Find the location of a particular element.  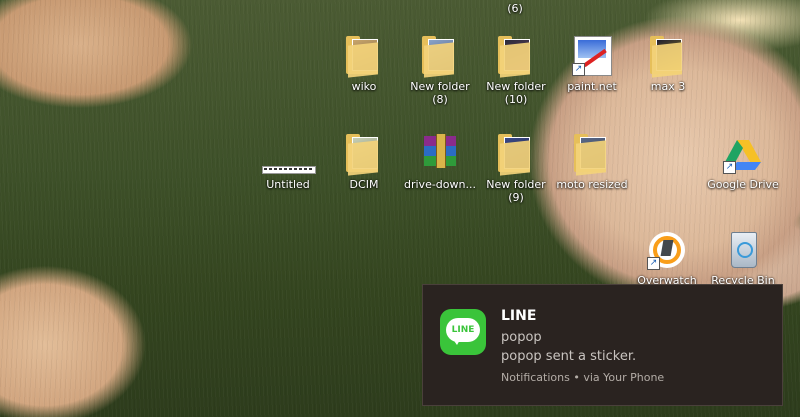

desktop-icon-google-drive: ↗ Google Drive is located at coordinates (743, 162).